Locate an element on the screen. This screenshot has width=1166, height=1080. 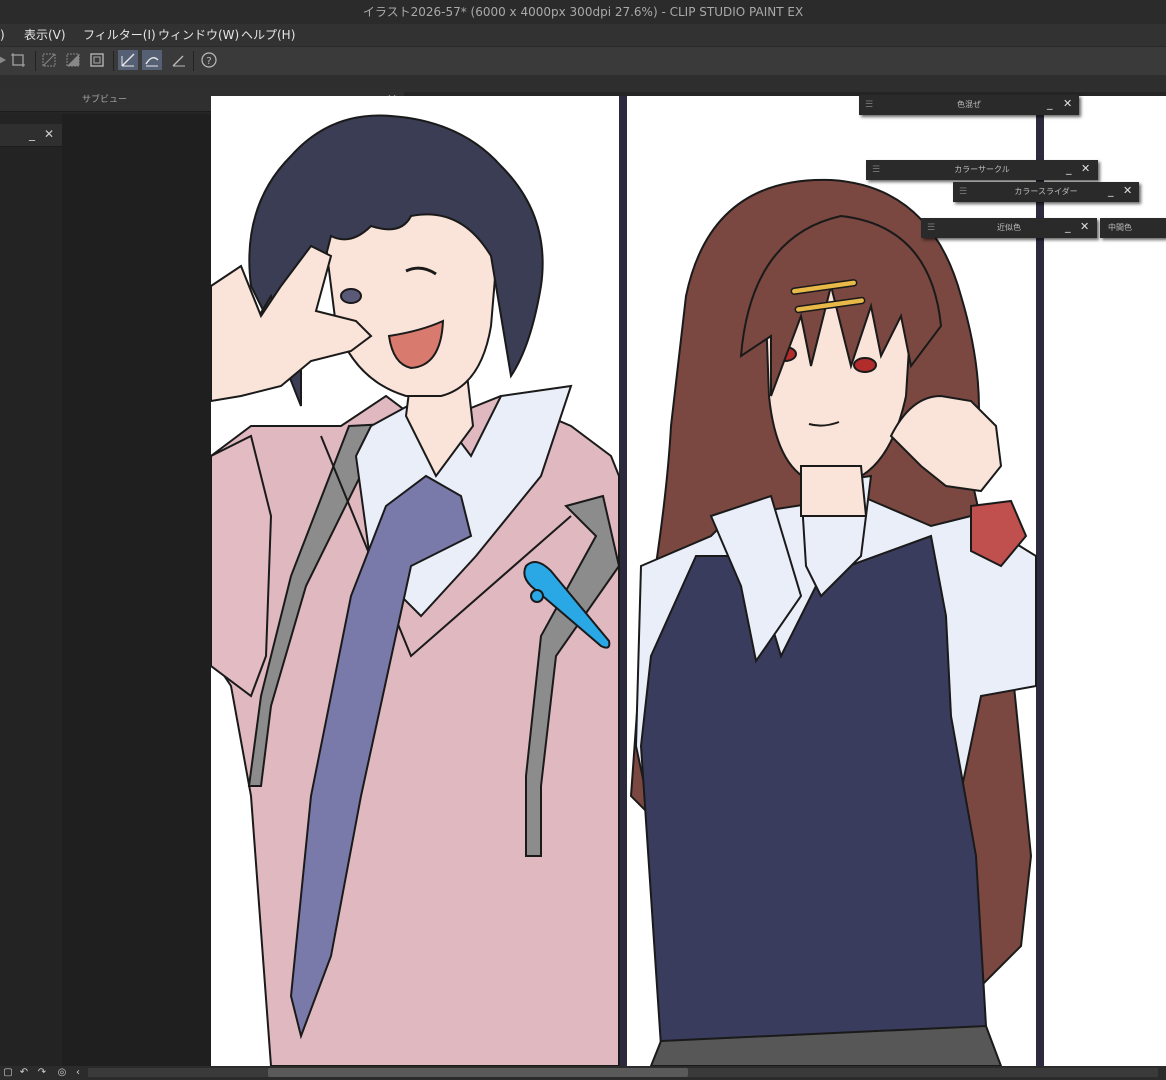
ruler-snap-icon is located at coordinates (128, 60).